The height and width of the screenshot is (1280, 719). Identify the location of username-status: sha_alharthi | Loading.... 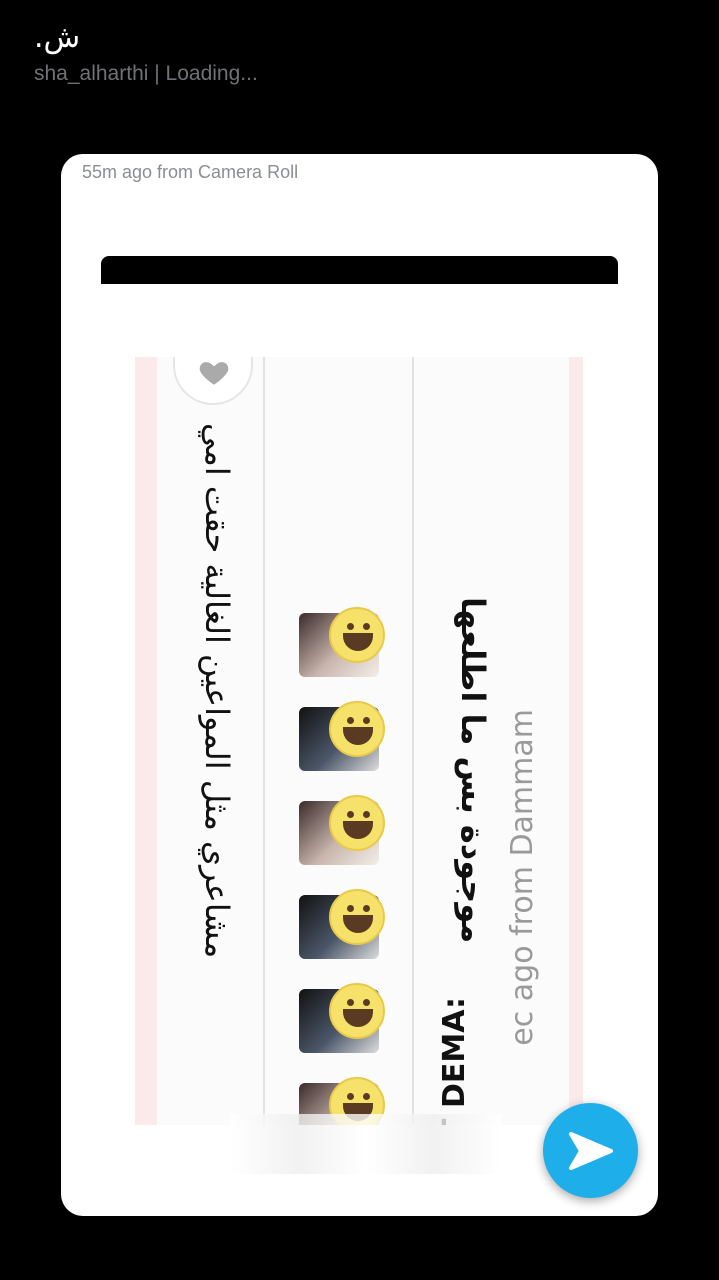
(146, 73).